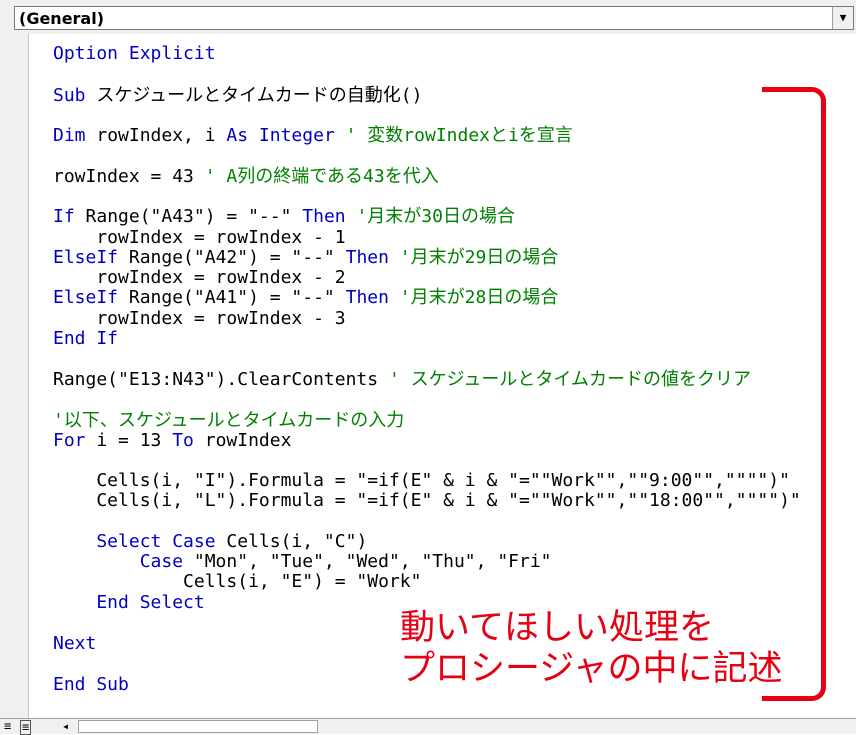  I want to click on full-module-view-icon: ≡, so click(26, 727).